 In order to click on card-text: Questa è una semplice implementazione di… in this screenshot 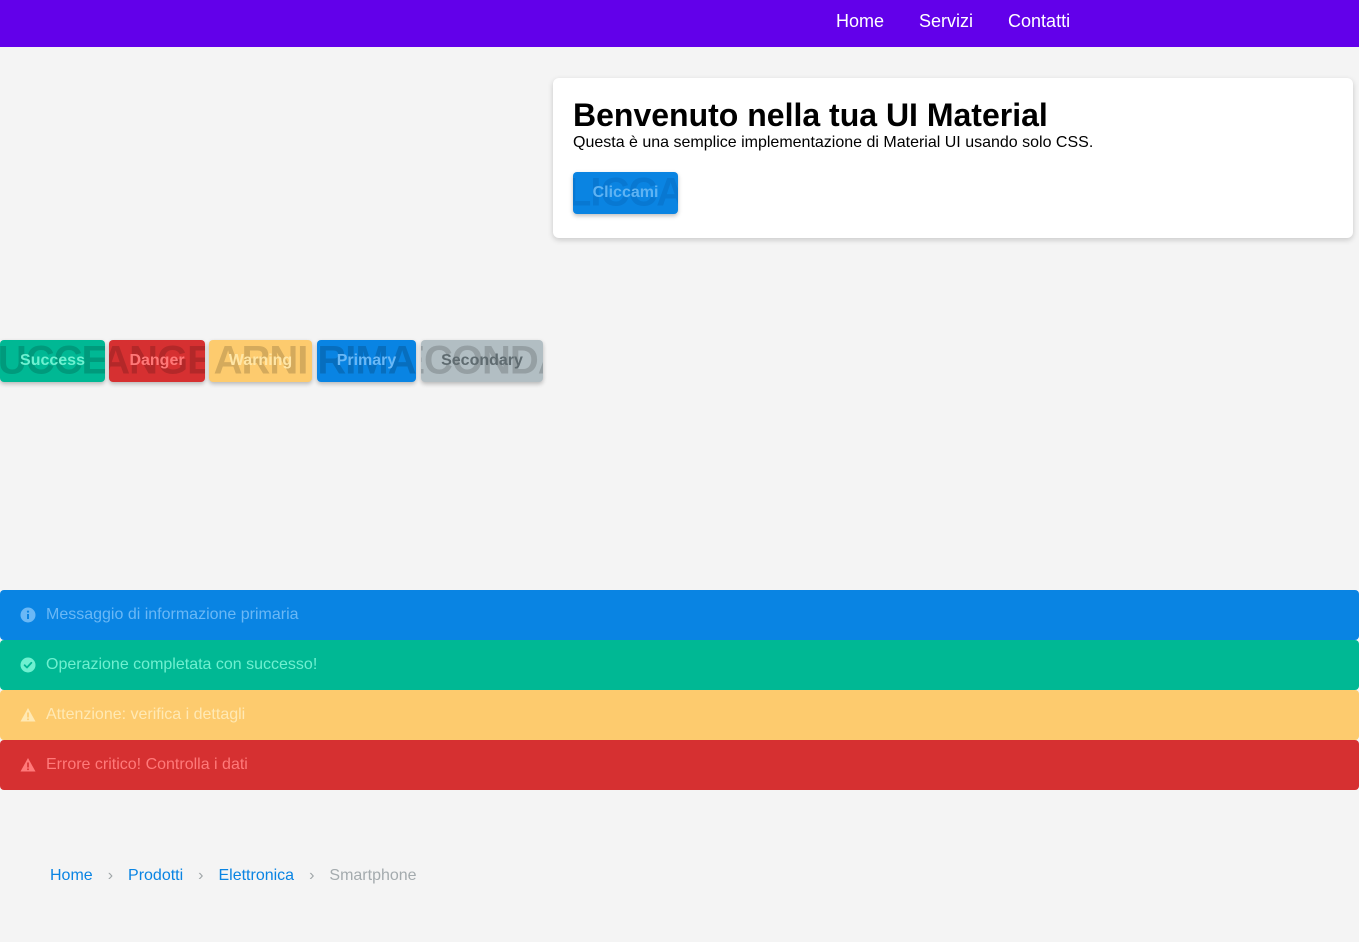, I will do `click(833, 142)`.